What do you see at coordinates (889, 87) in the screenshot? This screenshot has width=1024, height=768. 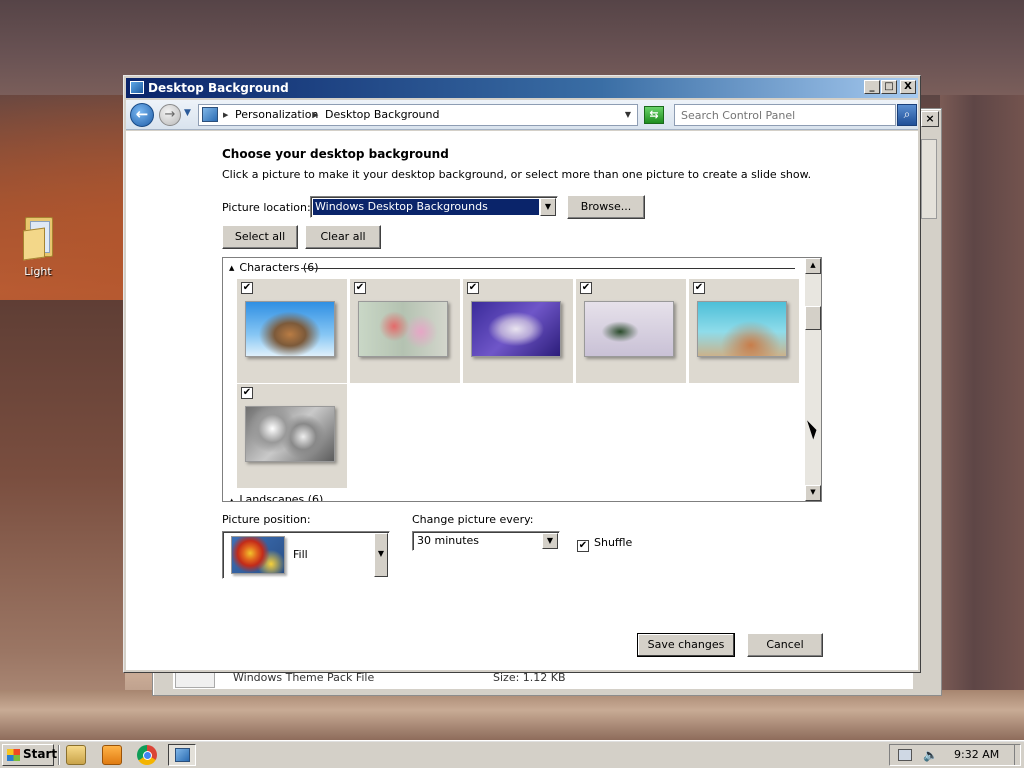 I see `maximize-button: □` at bounding box center [889, 87].